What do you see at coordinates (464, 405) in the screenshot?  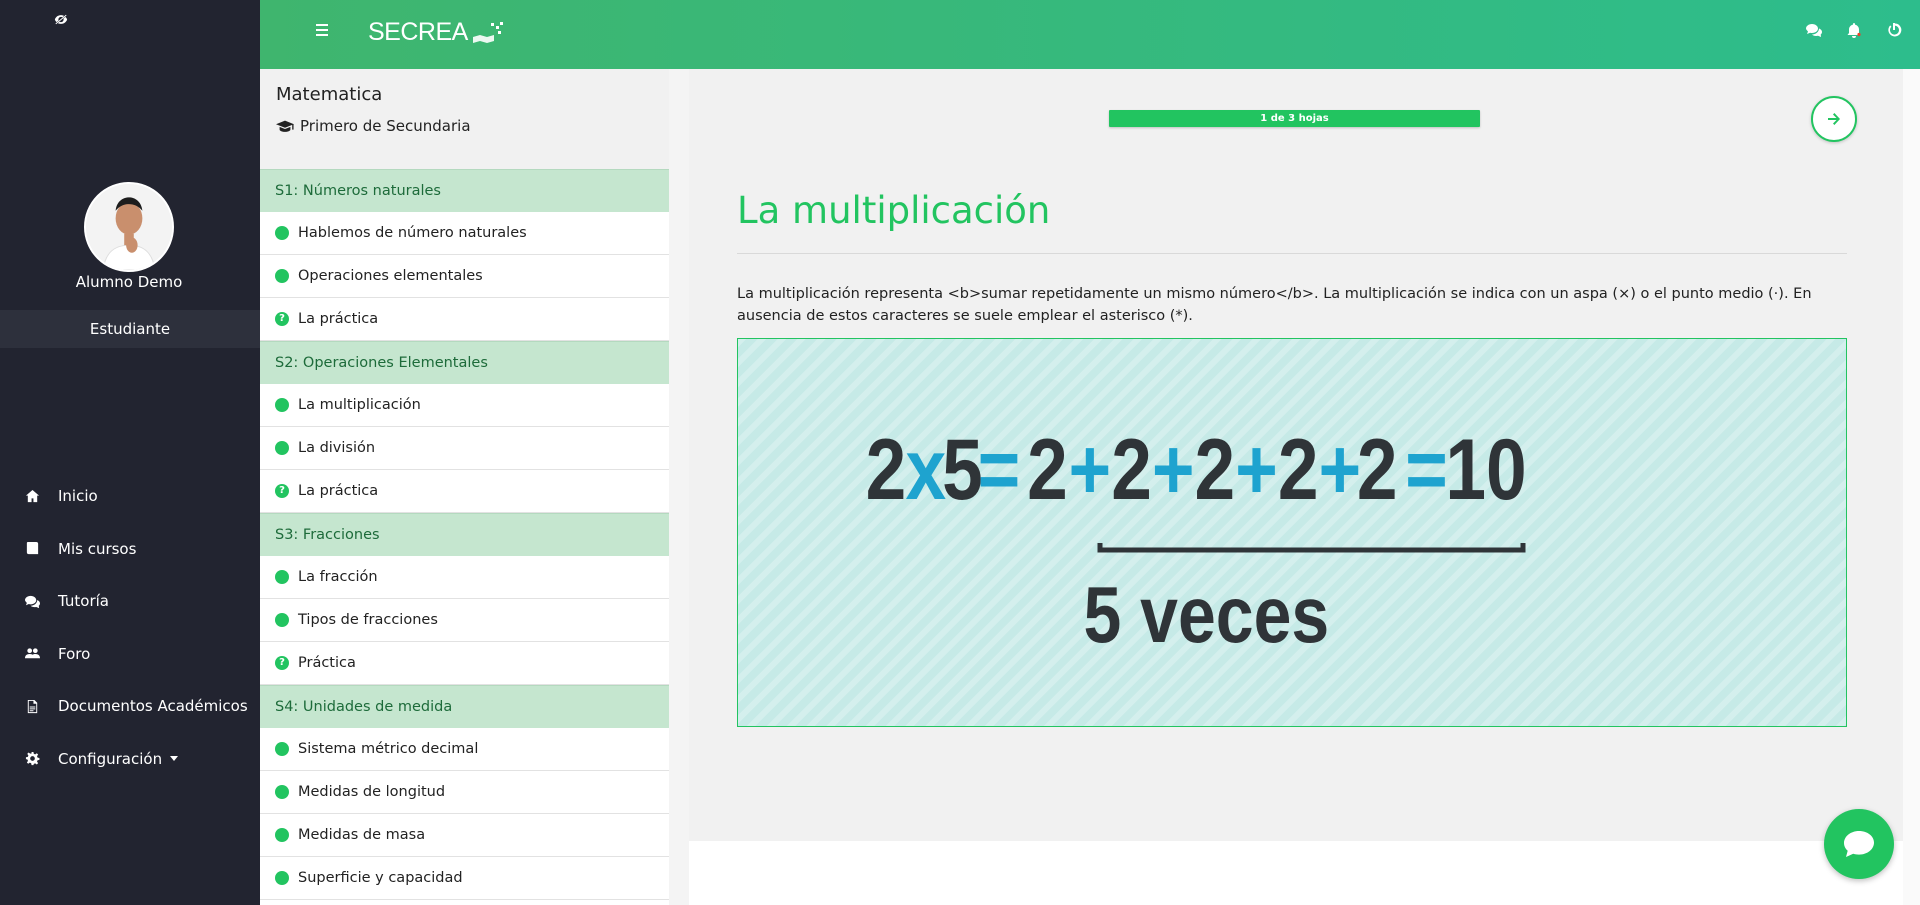 I see `lesson-item: La multiplicación` at bounding box center [464, 405].